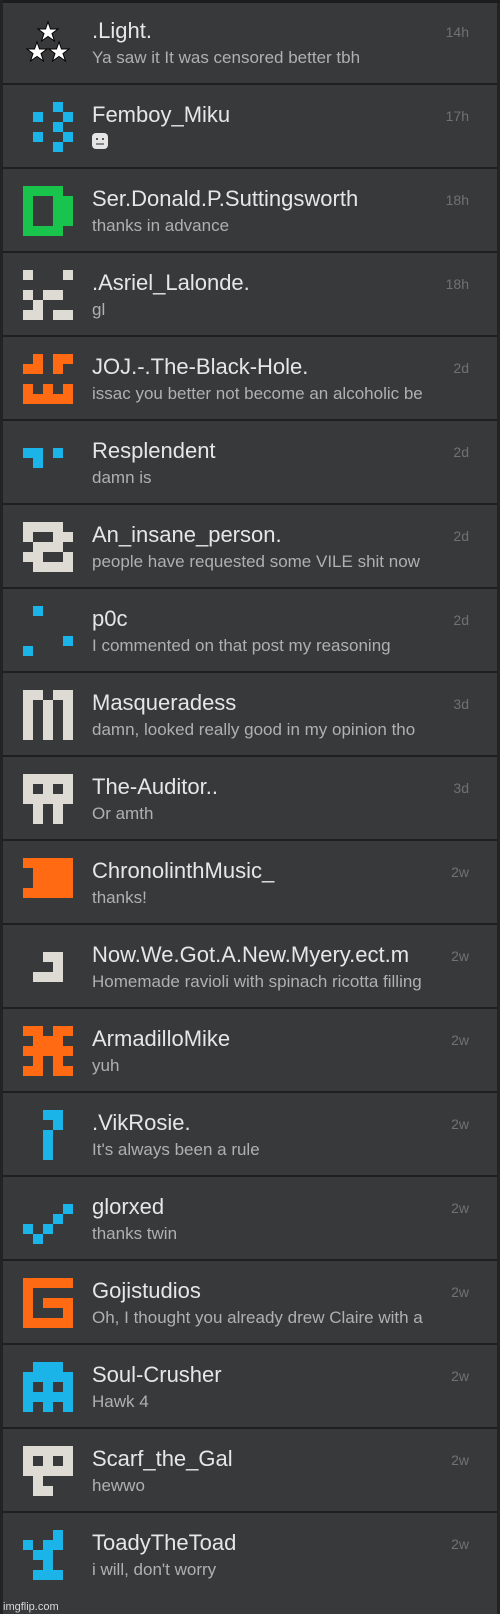  Describe the element at coordinates (250, 128) in the screenshot. I see `conversation-row: Femboy_Miku 17h` at that location.